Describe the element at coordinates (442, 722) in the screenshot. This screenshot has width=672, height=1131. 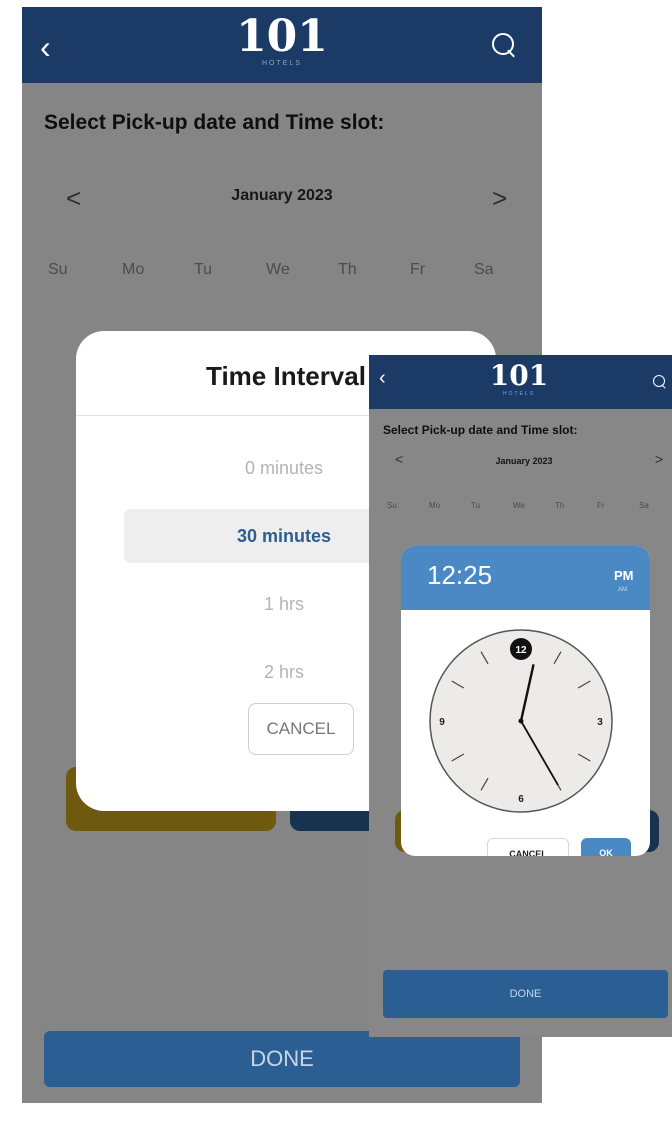
I see `hour-label-9: 9` at that location.